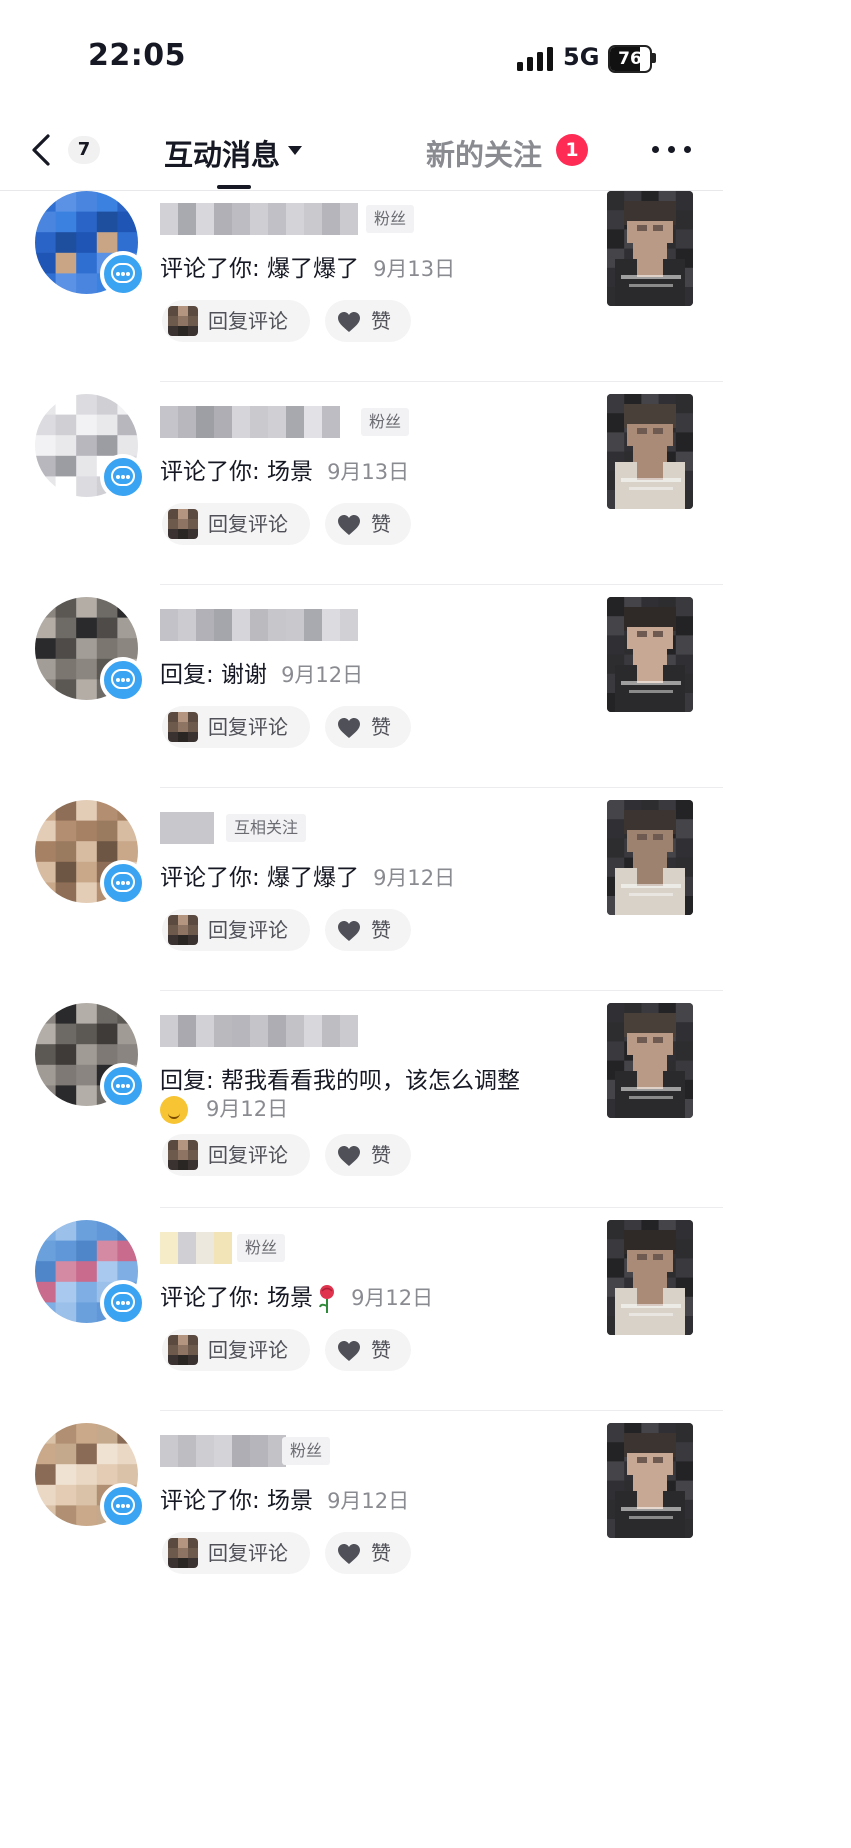 This screenshot has height=1848, width=851. Describe the element at coordinates (222, 153) in the screenshot. I see `tab-interactions: 互动消息` at that location.